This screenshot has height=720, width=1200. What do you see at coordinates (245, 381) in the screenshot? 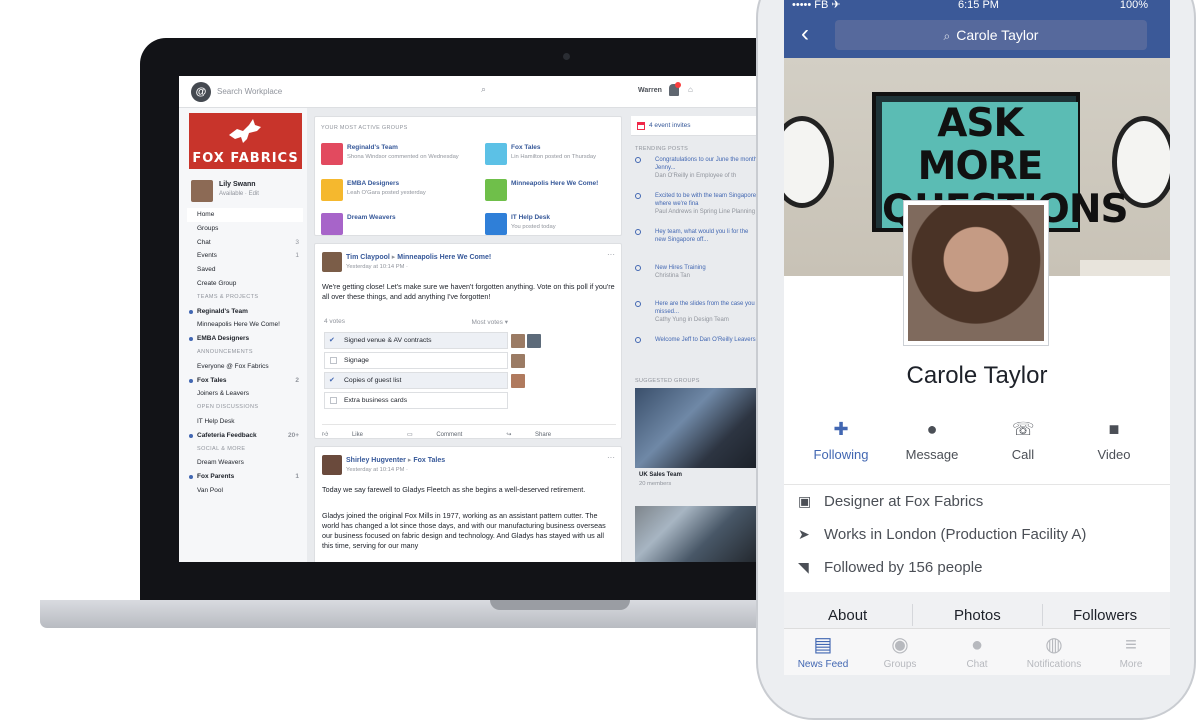
I see `sidebar-item: Fox Tales 2` at bounding box center [245, 381].